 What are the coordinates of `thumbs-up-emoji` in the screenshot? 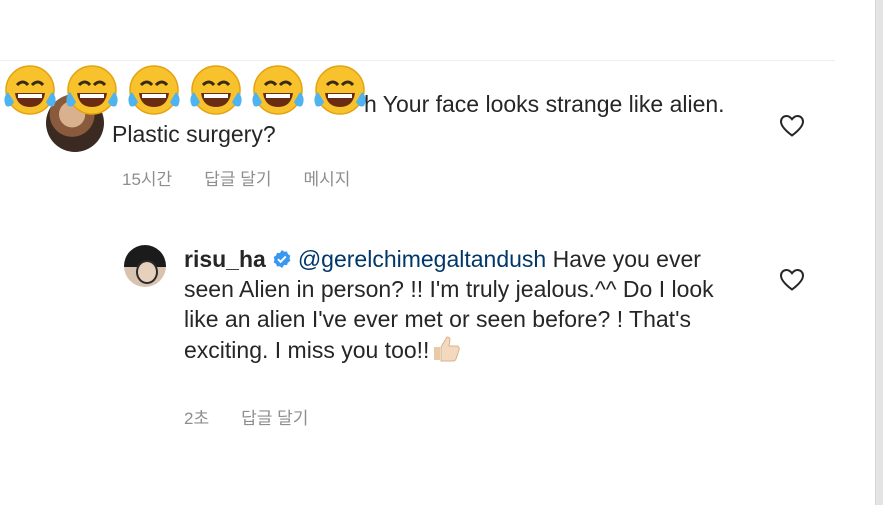 It's located at (447, 349).